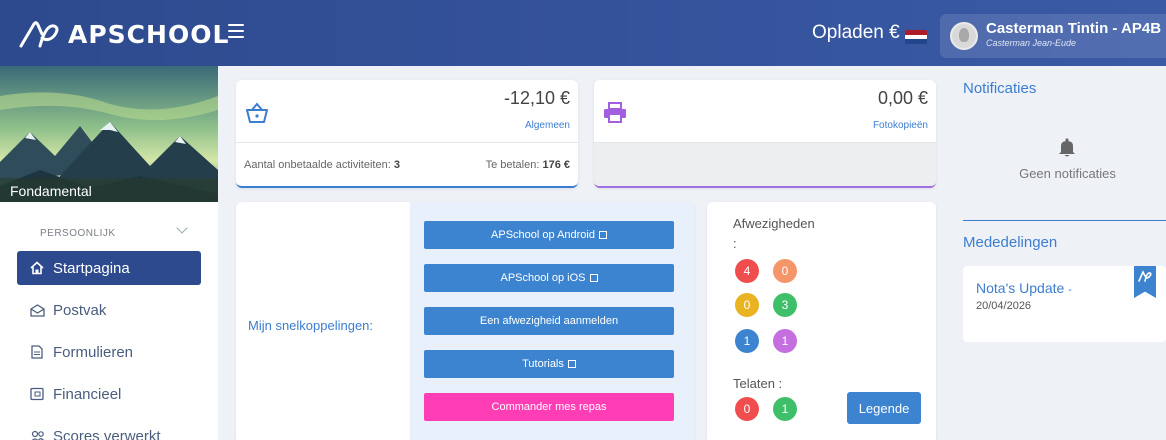 Image resolution: width=1166 pixels, height=440 pixels. I want to click on ios-app-button: APSchool op iOS, so click(549, 278).